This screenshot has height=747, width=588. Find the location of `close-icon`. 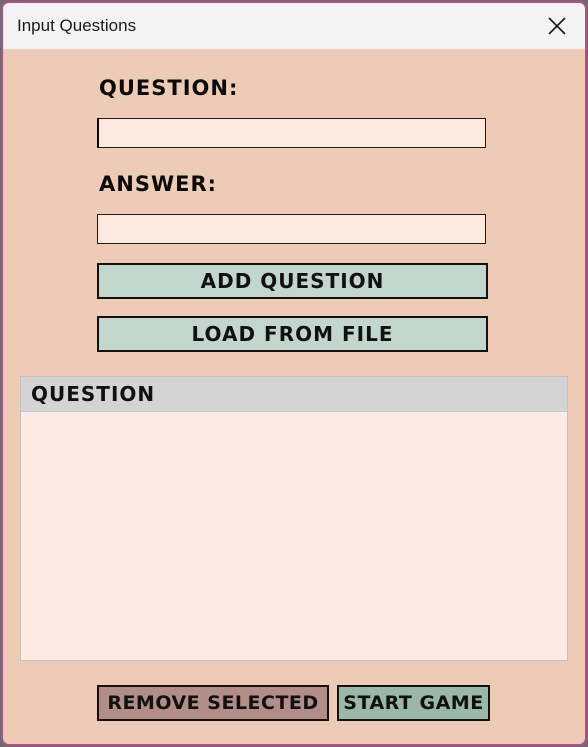

close-icon is located at coordinates (557, 26).